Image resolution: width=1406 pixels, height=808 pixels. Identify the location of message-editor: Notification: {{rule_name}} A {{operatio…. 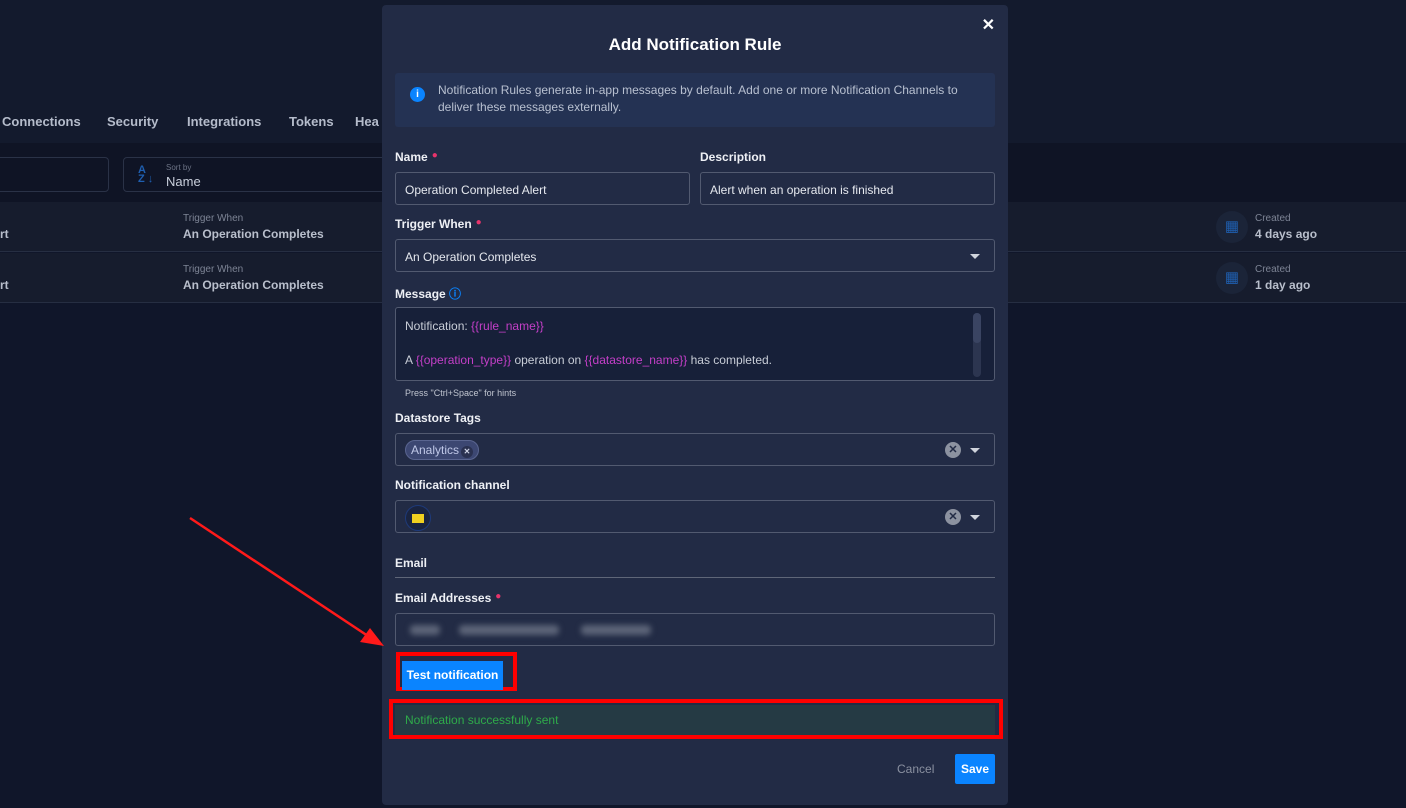
(695, 344).